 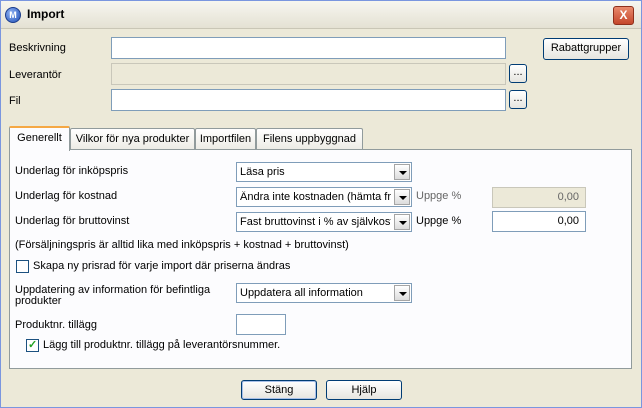 I want to click on title-bar: M Import X, so click(x=321, y=15).